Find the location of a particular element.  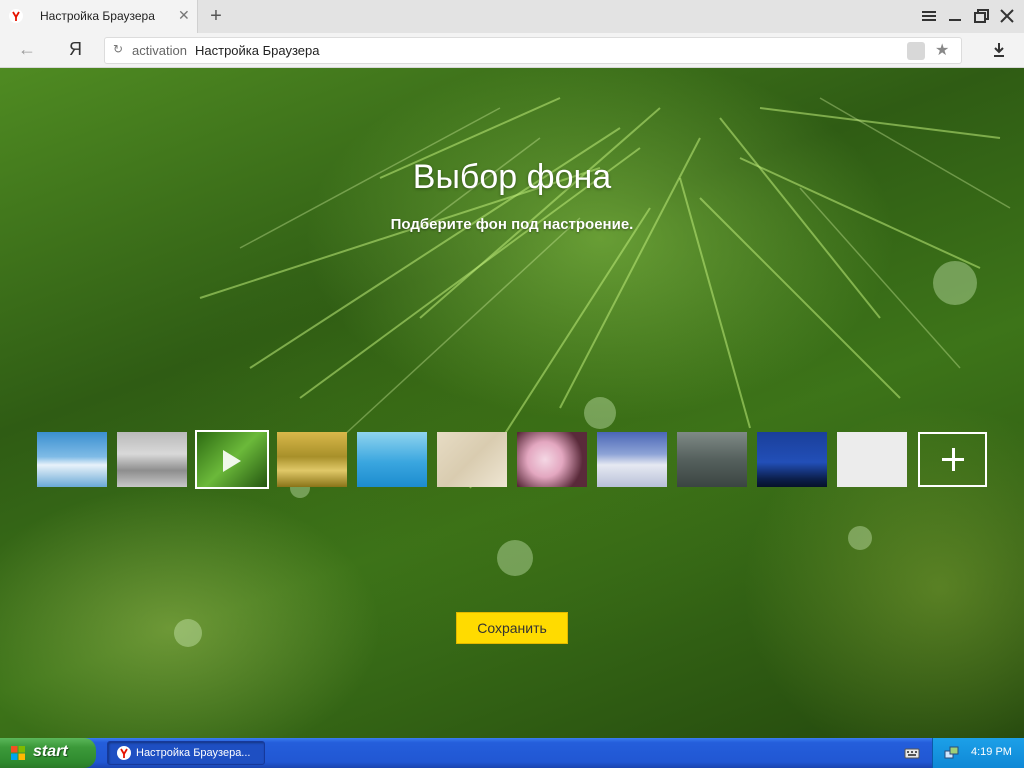

back-arrow-icon: ← is located at coordinates (27, 49).